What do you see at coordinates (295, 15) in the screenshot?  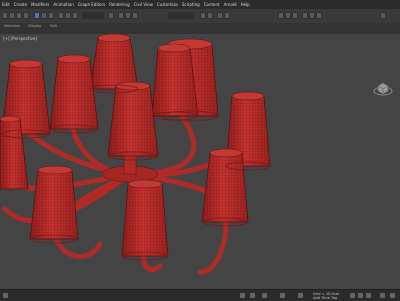 I see `material-editor-icon` at bounding box center [295, 15].